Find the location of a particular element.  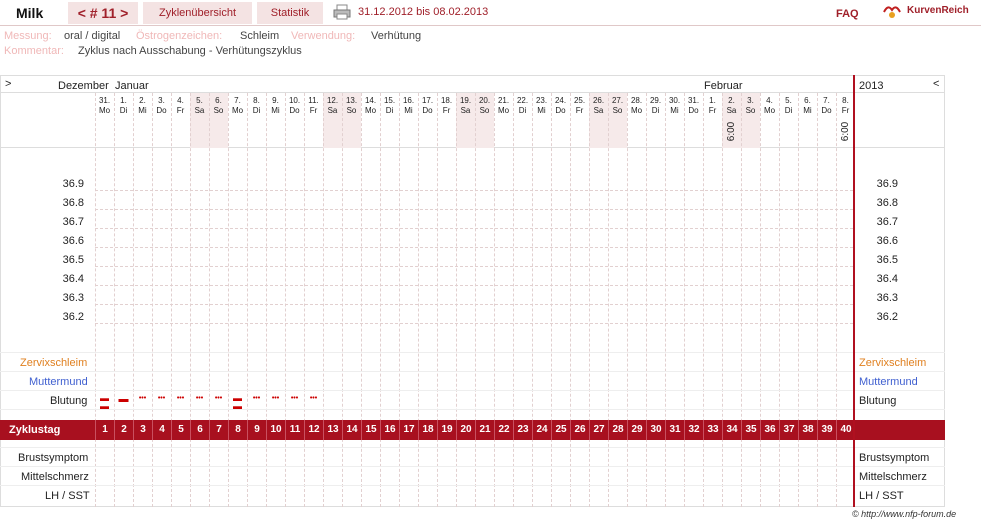

zyklustag-number: 8 is located at coordinates (237, 430).